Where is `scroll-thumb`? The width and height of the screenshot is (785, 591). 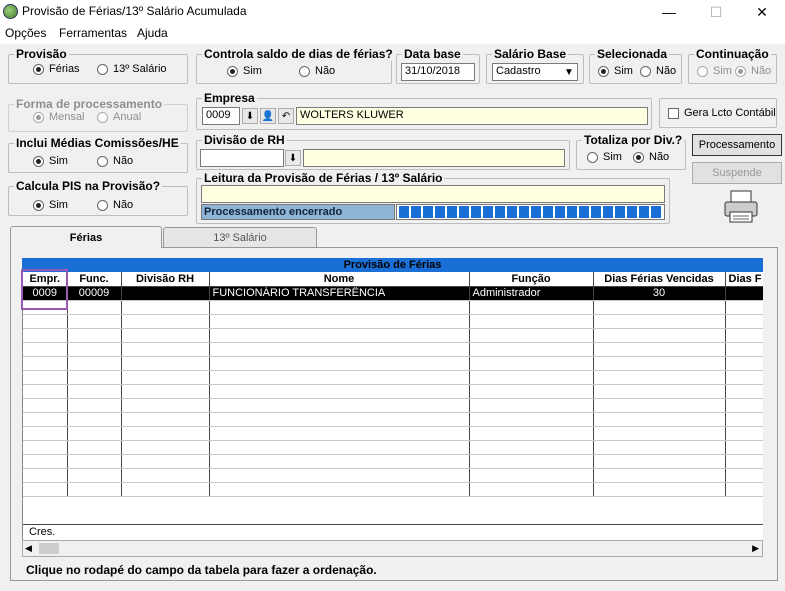 scroll-thumb is located at coordinates (49, 548).